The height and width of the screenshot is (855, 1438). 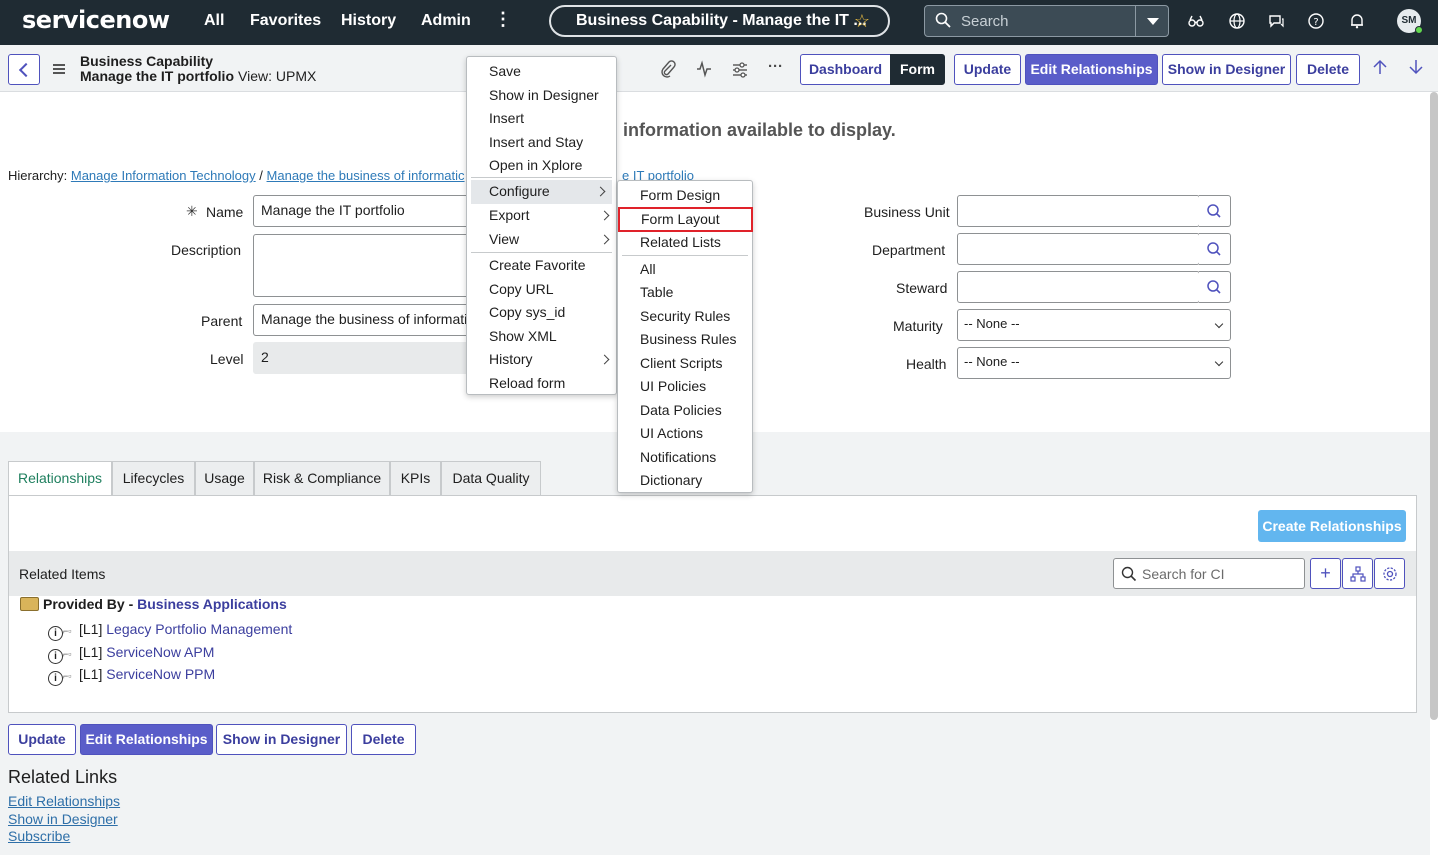 I want to click on business-applications-link: Business Applications, so click(x=212, y=604).